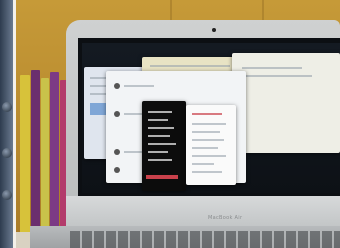 The height and width of the screenshot is (248, 340). Describe the element at coordinates (286, 103) in the screenshot. I see `window-right` at that location.